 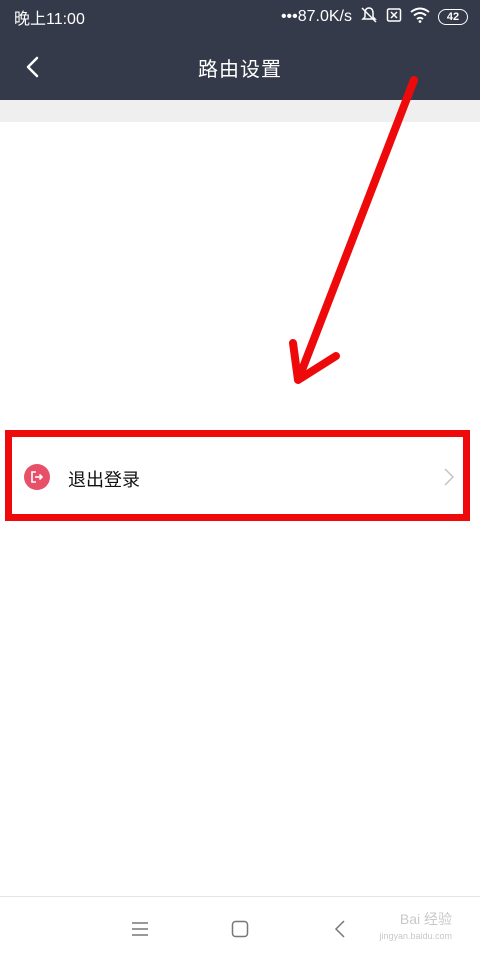 I want to click on battery-level: 42, so click(x=453, y=16).